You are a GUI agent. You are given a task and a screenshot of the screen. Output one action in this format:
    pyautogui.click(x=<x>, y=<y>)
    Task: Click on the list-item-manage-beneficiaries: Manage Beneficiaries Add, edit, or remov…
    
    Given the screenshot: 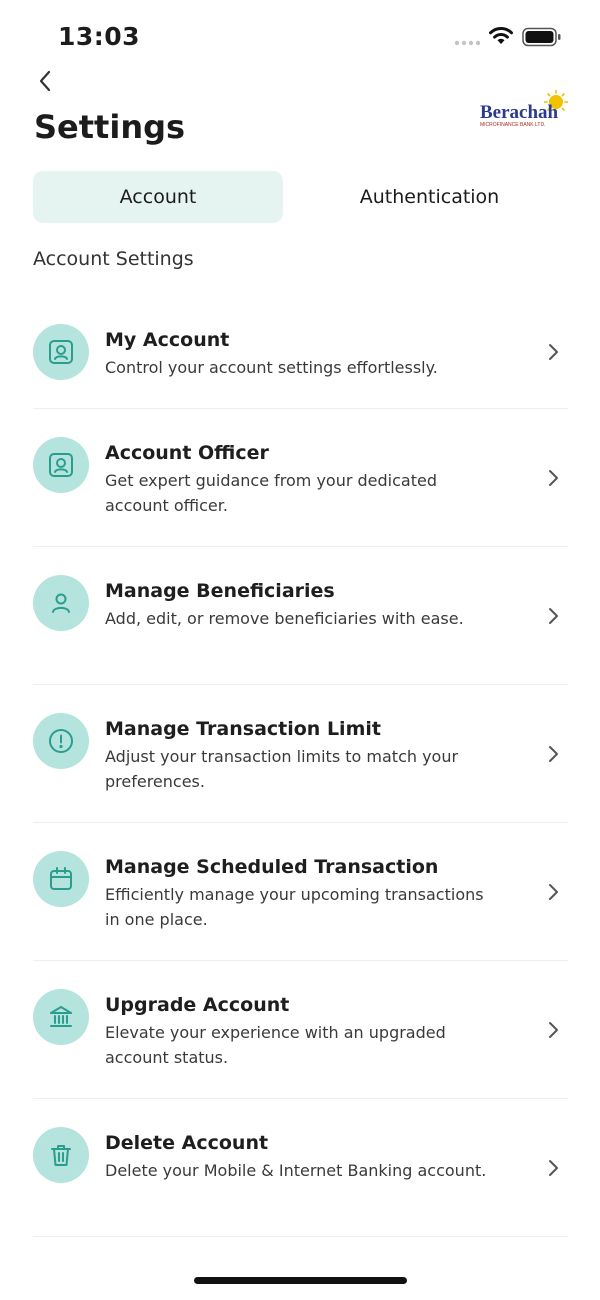 What is the action you would take?
    pyautogui.click(x=300, y=616)
    